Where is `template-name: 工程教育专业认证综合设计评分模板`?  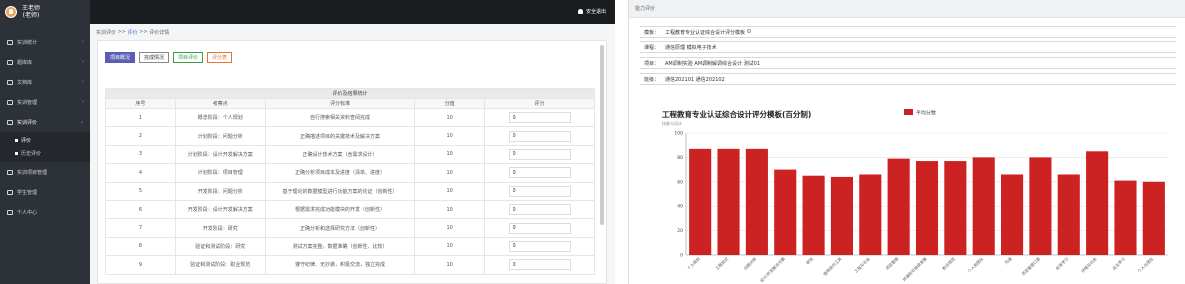 template-name: 工程教育专业认证综合设计评分模板 is located at coordinates (705, 32).